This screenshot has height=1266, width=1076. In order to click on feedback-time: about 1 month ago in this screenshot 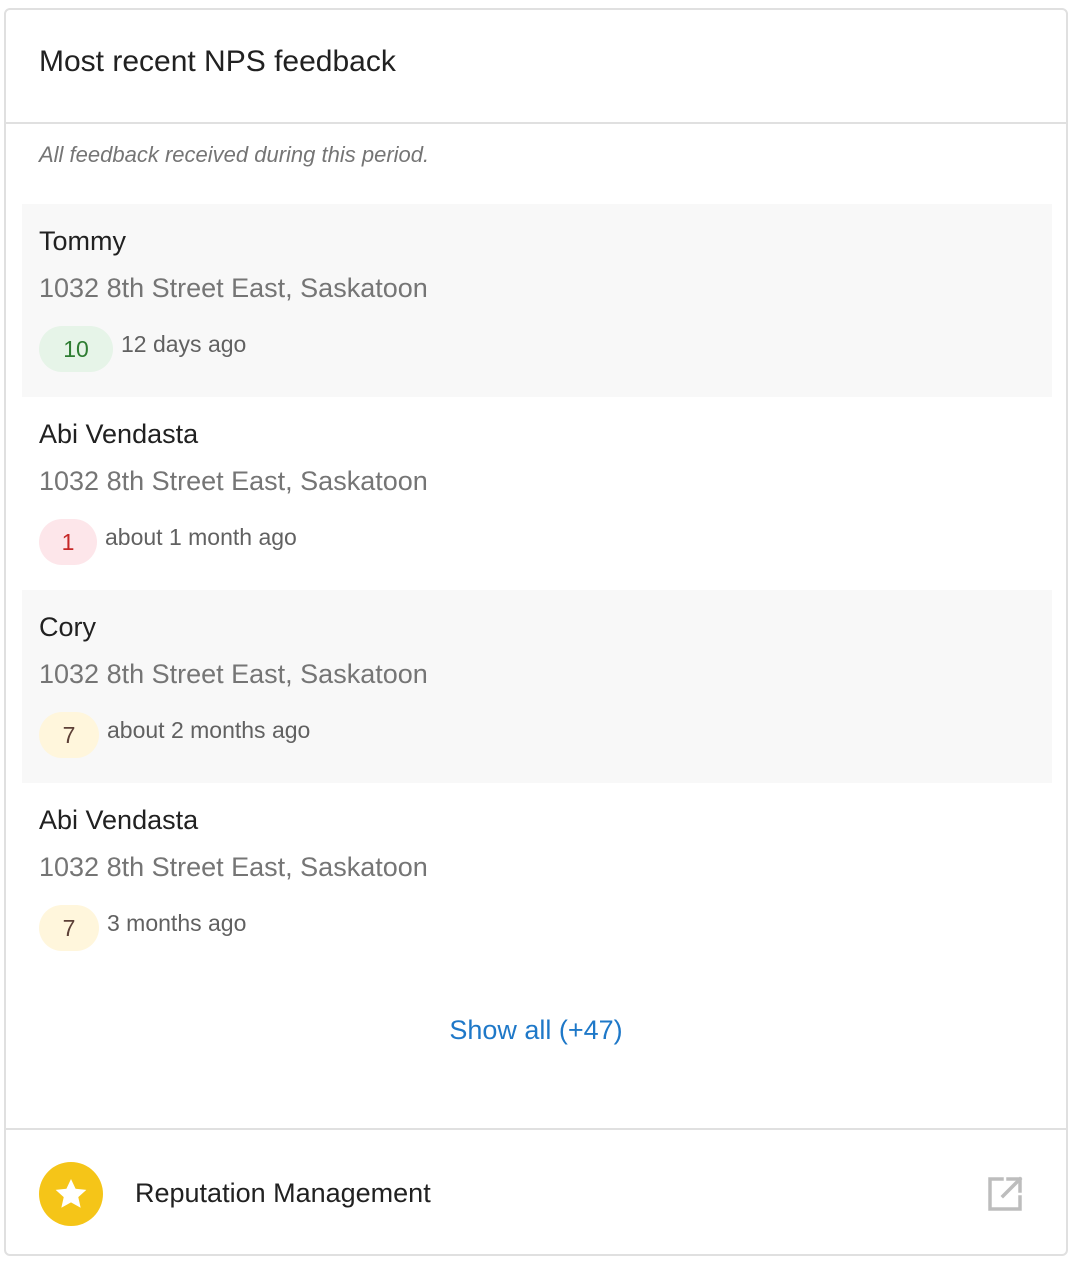, I will do `click(201, 536)`.